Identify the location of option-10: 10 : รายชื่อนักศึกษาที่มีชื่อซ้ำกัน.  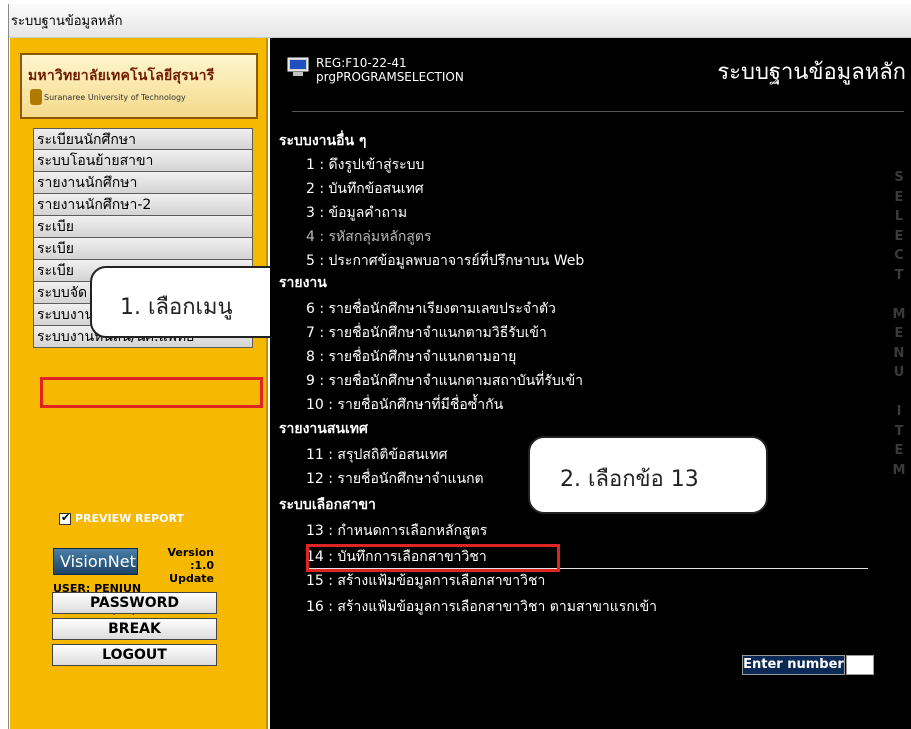
(404, 405).